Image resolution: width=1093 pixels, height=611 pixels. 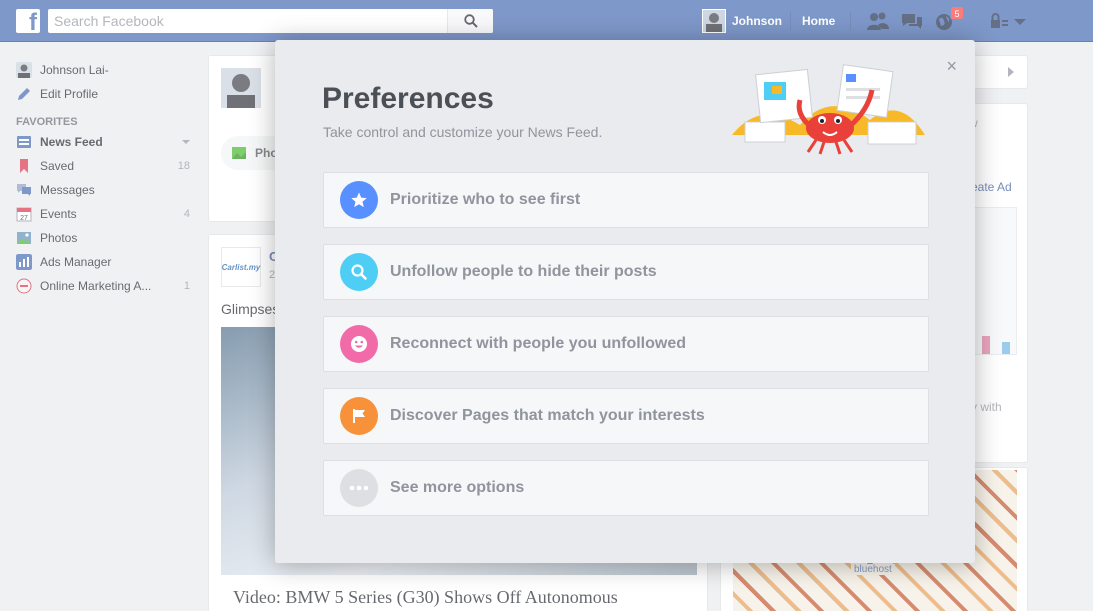 I want to click on search-icon, so click(x=359, y=272).